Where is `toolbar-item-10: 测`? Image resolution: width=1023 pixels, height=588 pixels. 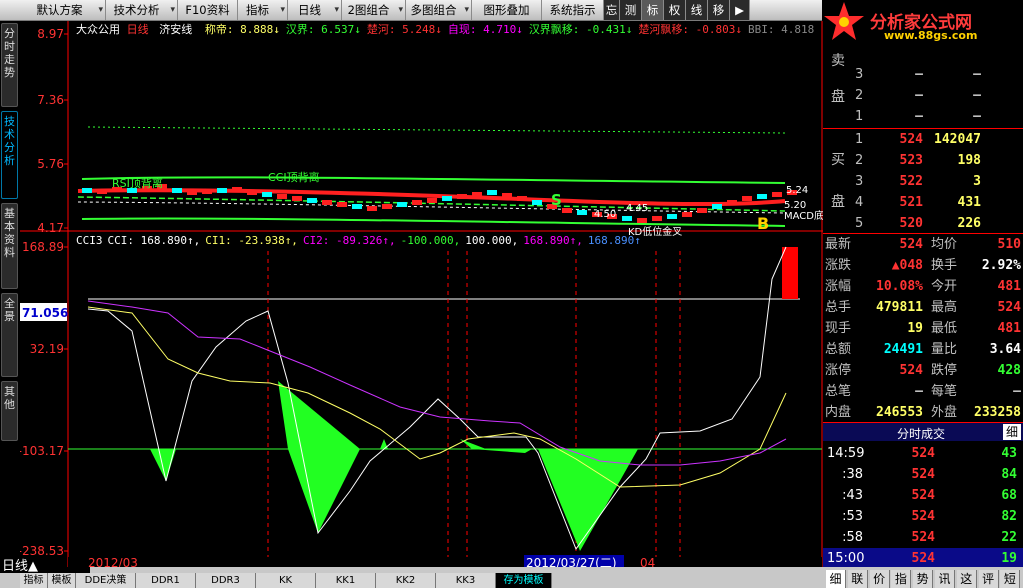
toolbar-item-10: 测 is located at coordinates (631, 10).